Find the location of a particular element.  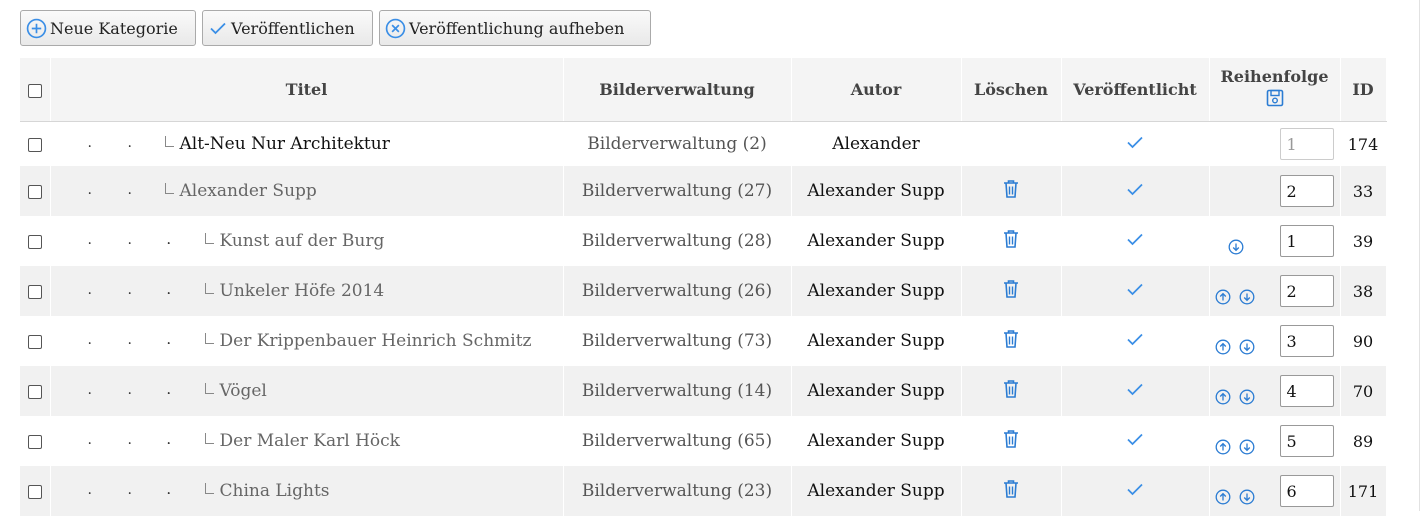

new-category-button: Neue Kategorie is located at coordinates (108, 28).